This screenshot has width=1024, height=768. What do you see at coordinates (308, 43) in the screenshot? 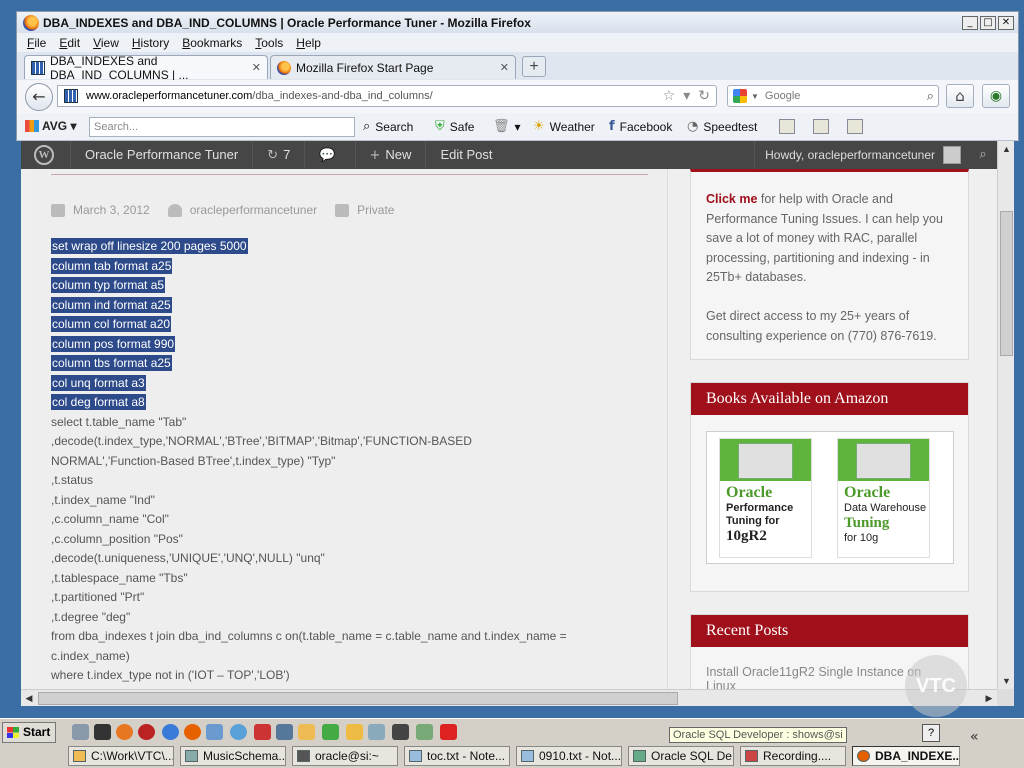
I see `menu-help: Help` at bounding box center [308, 43].